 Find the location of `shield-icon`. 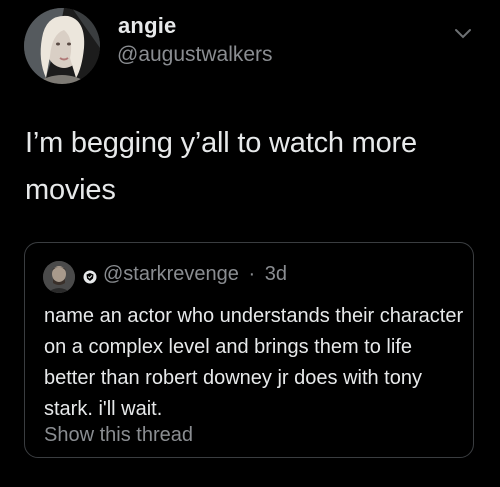

shield-icon is located at coordinates (90, 277).